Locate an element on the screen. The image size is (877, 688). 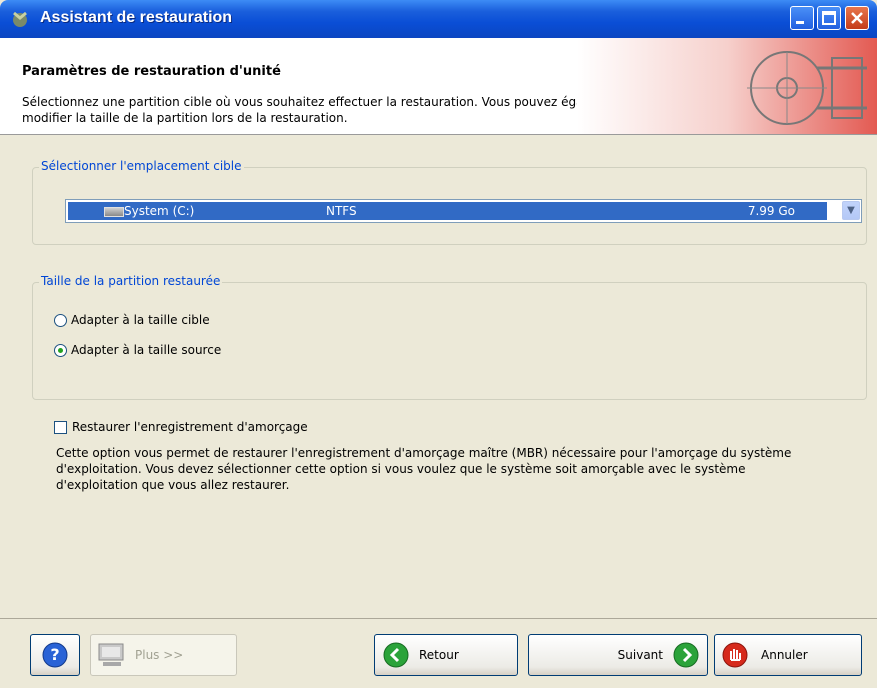
cancel-button: Annuler is located at coordinates (788, 655).